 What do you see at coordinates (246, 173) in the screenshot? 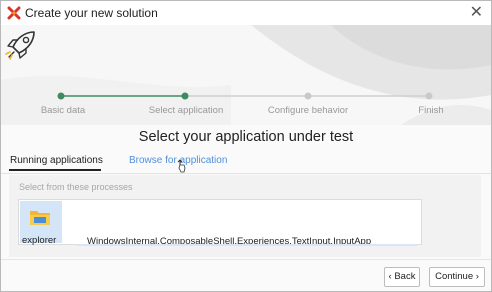
I see `tabs-divider` at bounding box center [246, 173].